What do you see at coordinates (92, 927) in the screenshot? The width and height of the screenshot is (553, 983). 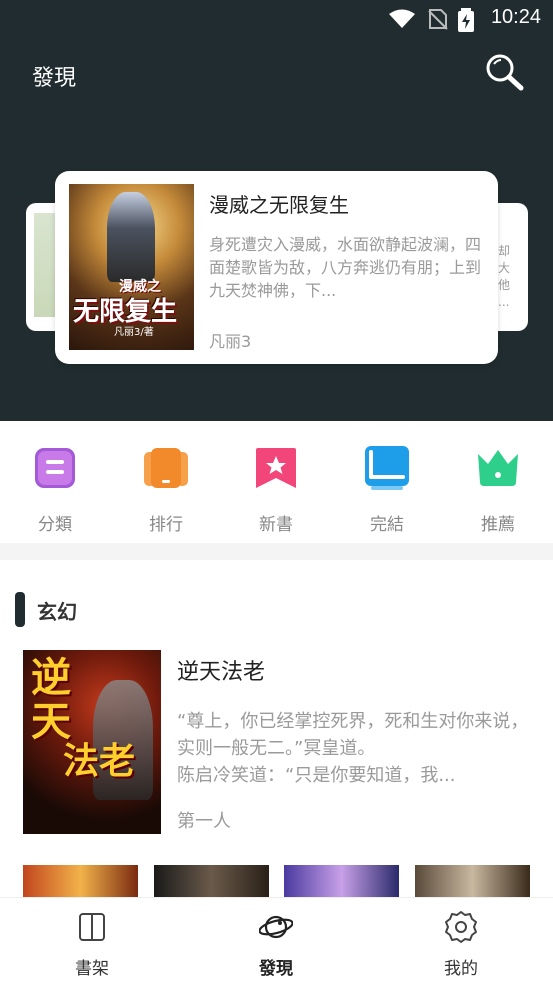 I see `bookshelf-icon` at bounding box center [92, 927].